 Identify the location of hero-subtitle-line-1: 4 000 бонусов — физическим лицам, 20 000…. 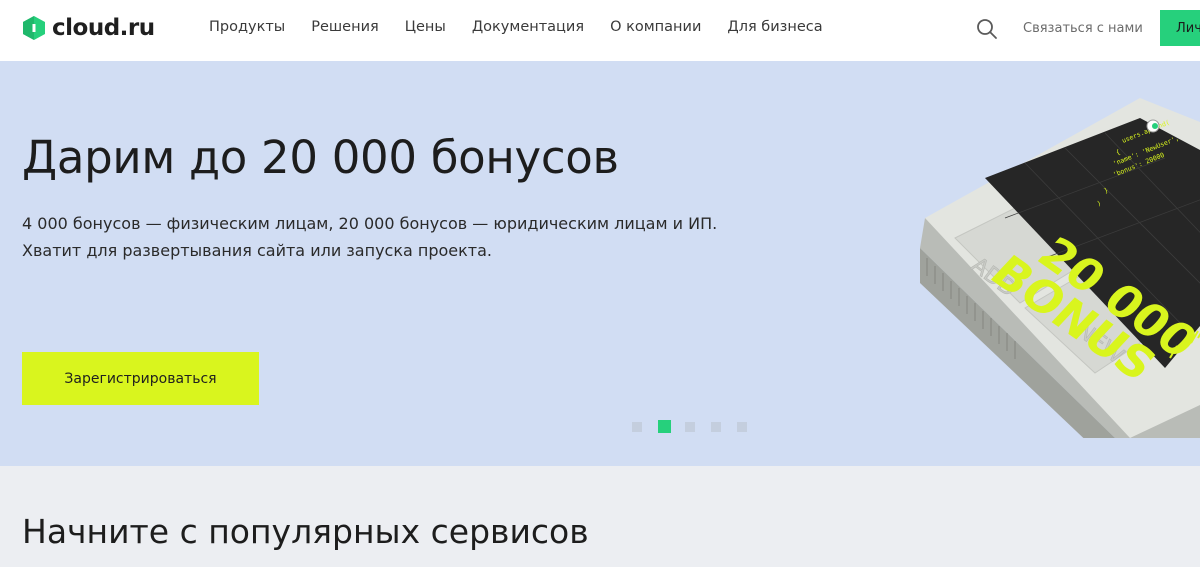
(370, 223).